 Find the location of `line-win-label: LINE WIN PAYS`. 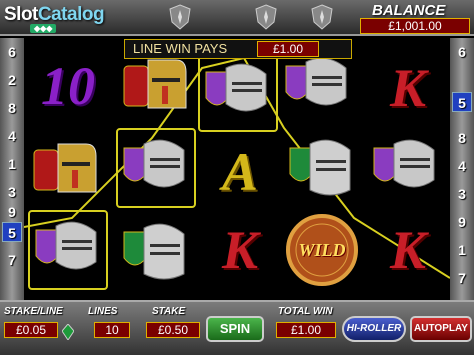

line-win-label: LINE WIN PAYS is located at coordinates (180, 48).